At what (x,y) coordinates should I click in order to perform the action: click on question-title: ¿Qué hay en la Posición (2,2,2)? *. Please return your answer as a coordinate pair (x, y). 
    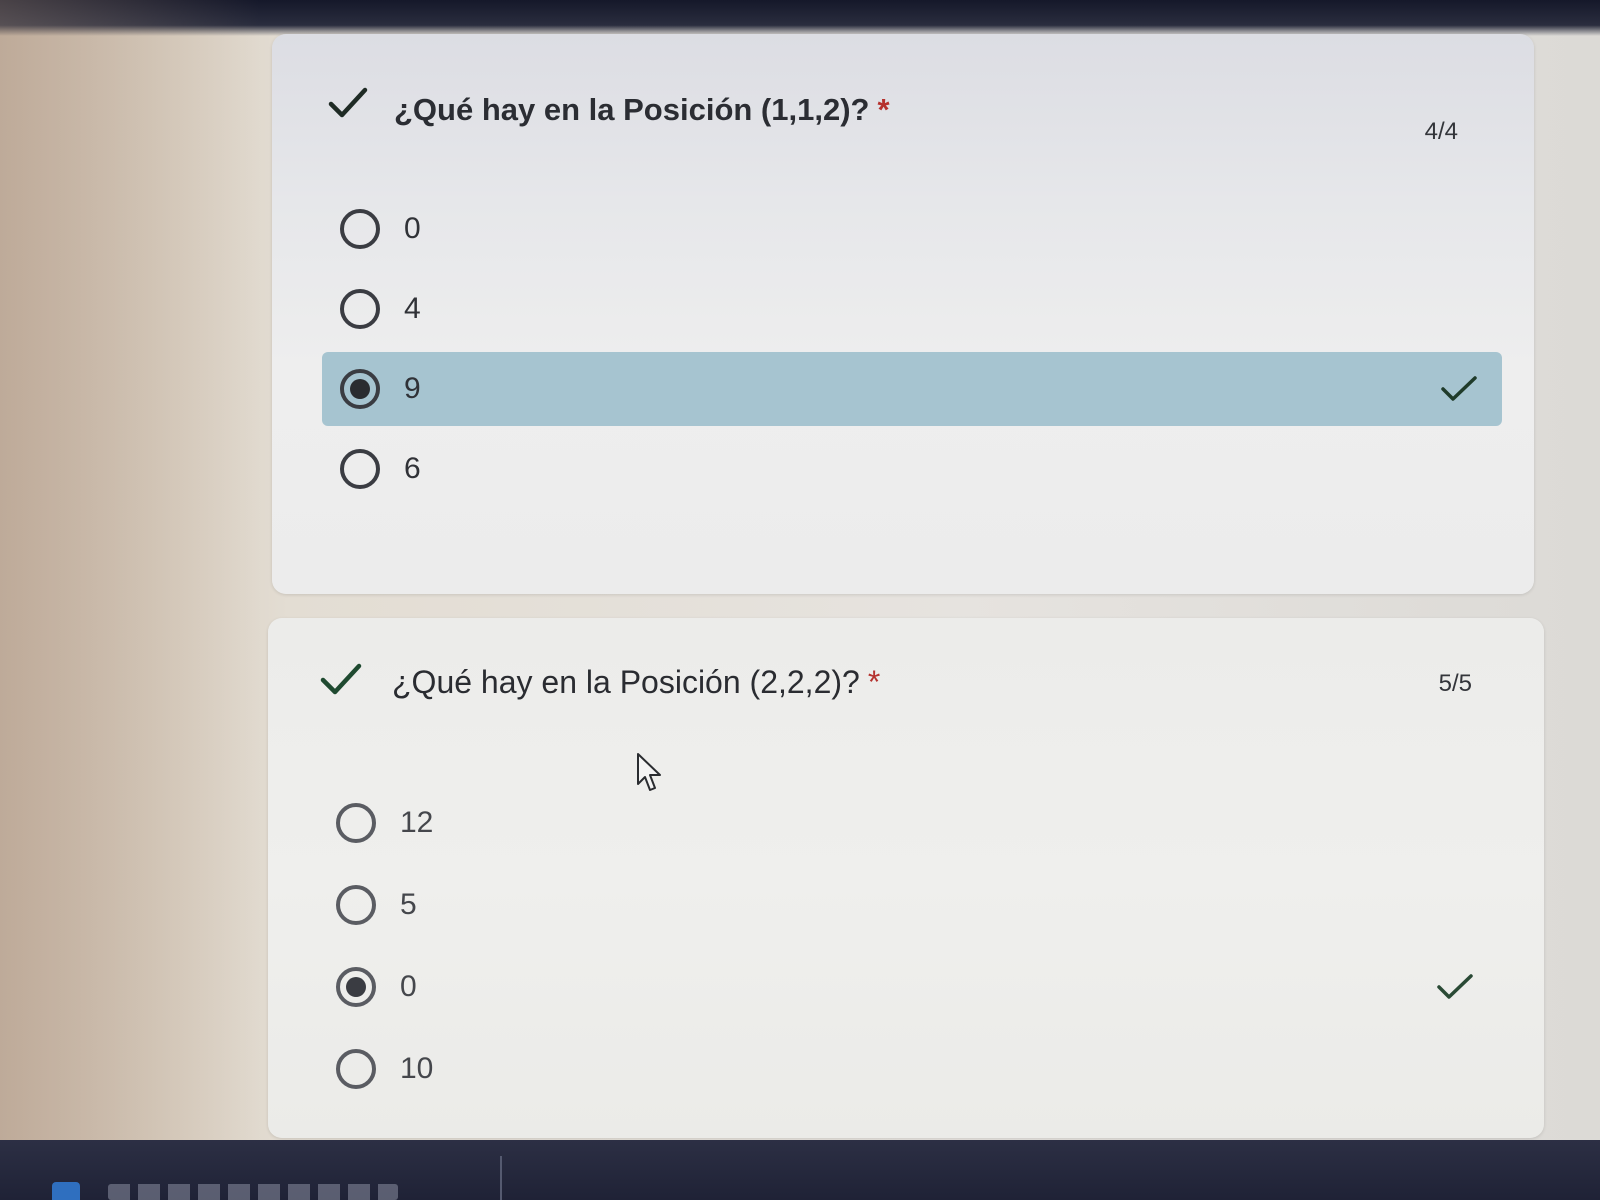
    Looking at the image, I should click on (636, 682).